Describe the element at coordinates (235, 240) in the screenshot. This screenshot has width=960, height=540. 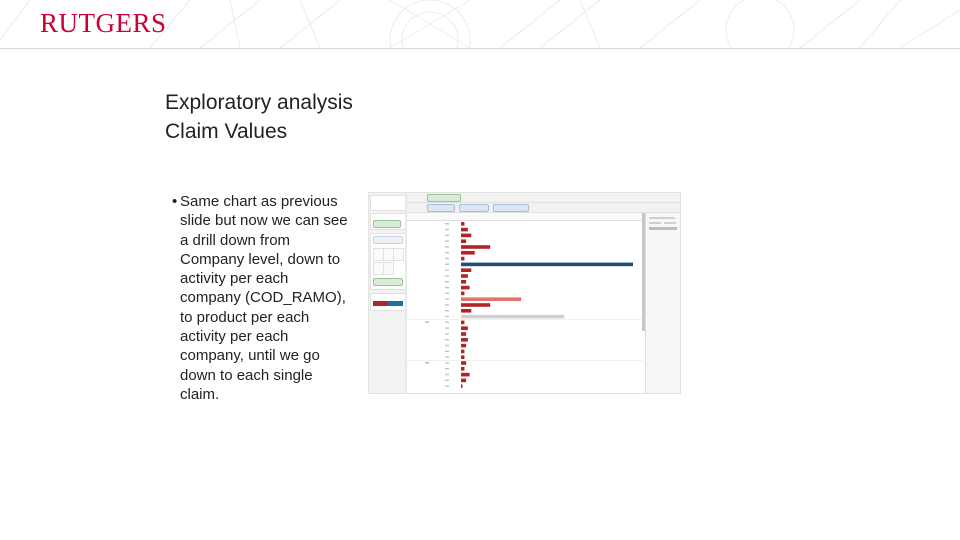
I see `bullet-line: a drill down from` at that location.